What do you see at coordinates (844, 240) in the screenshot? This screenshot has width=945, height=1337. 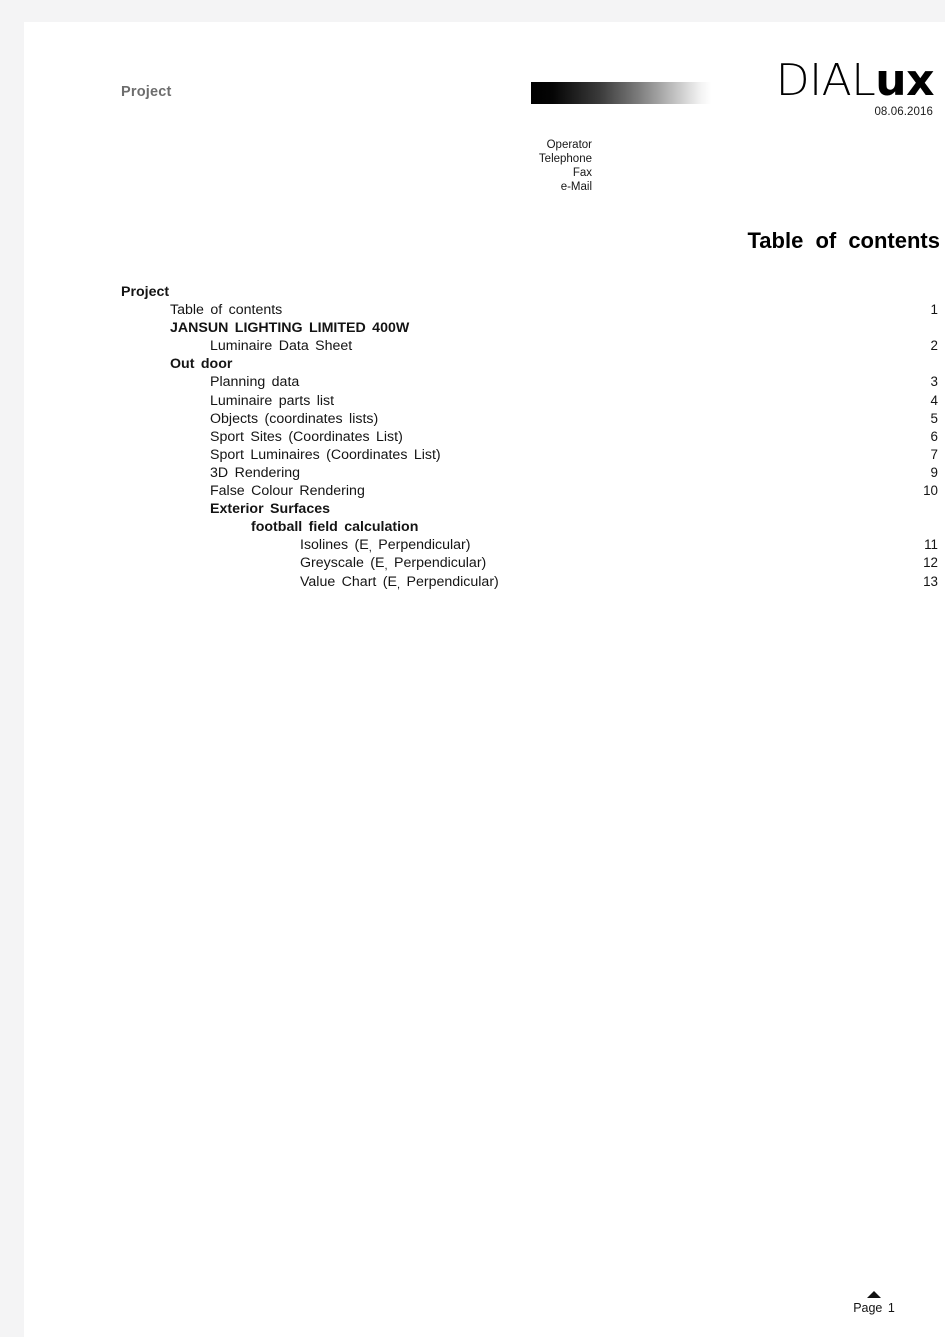 I see `page-title: Table of contents` at bounding box center [844, 240].